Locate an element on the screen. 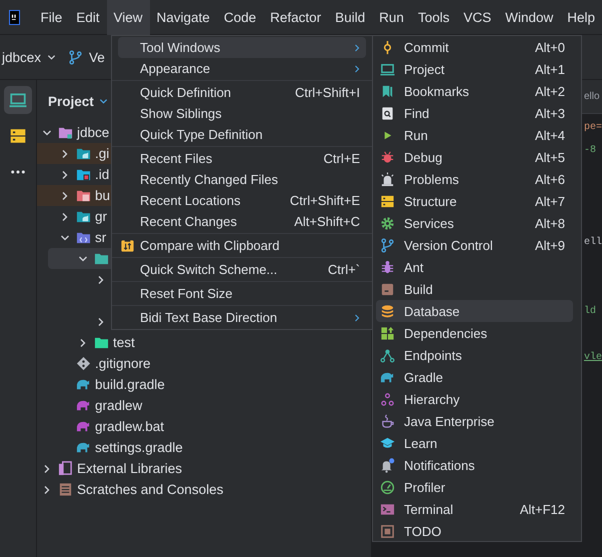  tree-item-label: .gi is located at coordinates (102, 153).